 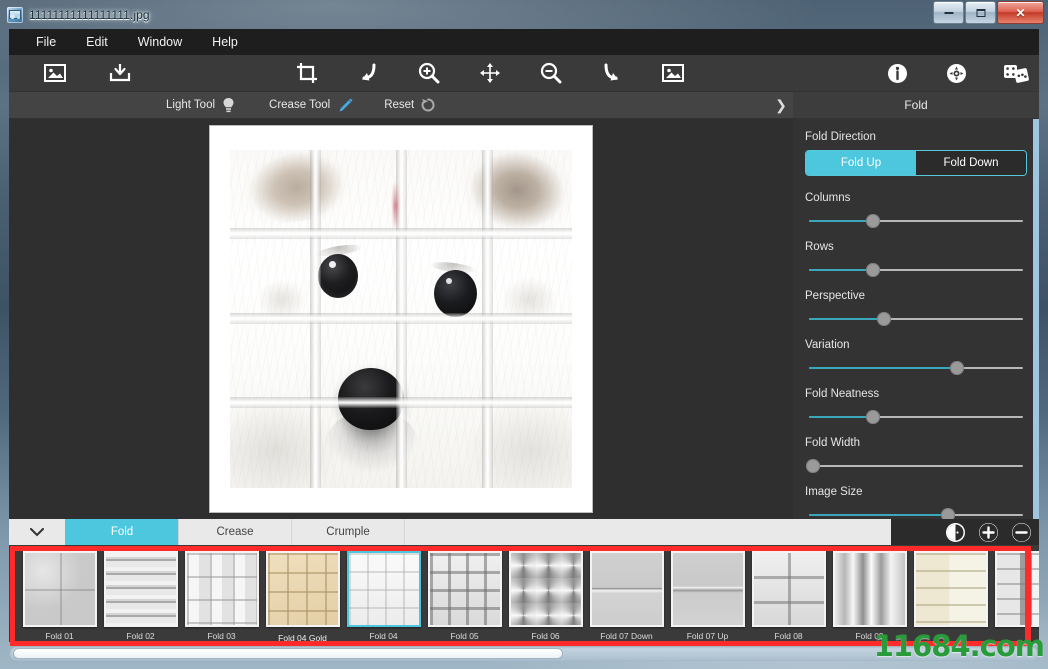 I want to click on perspective-slider, so click(x=916, y=319).